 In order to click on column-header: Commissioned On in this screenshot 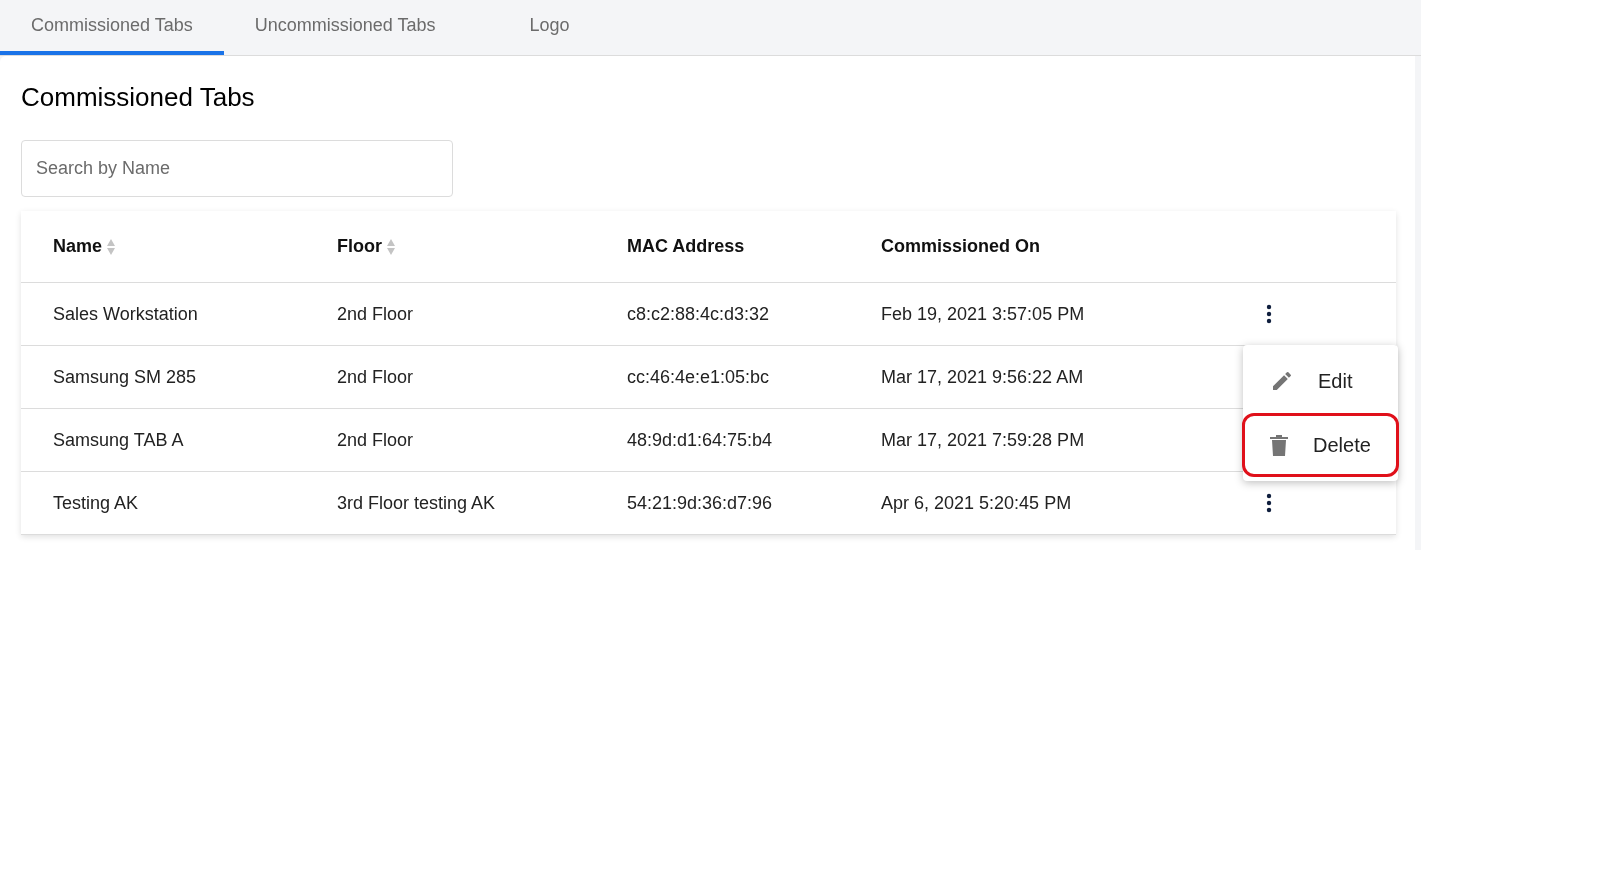, I will do `click(961, 246)`.